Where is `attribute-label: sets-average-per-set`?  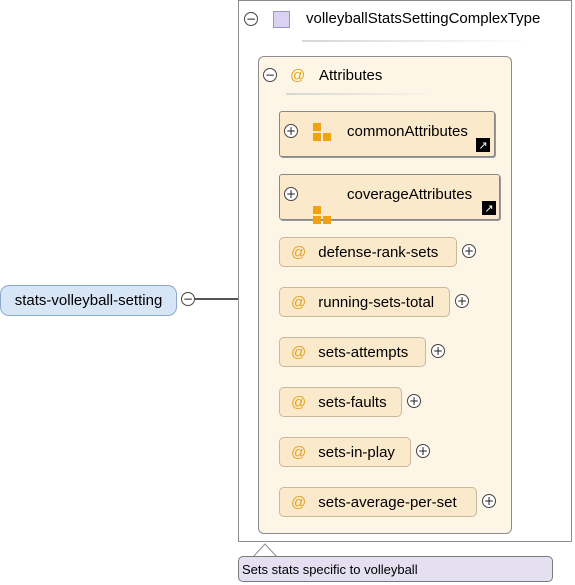
attribute-label: sets-average-per-set is located at coordinates (387, 502).